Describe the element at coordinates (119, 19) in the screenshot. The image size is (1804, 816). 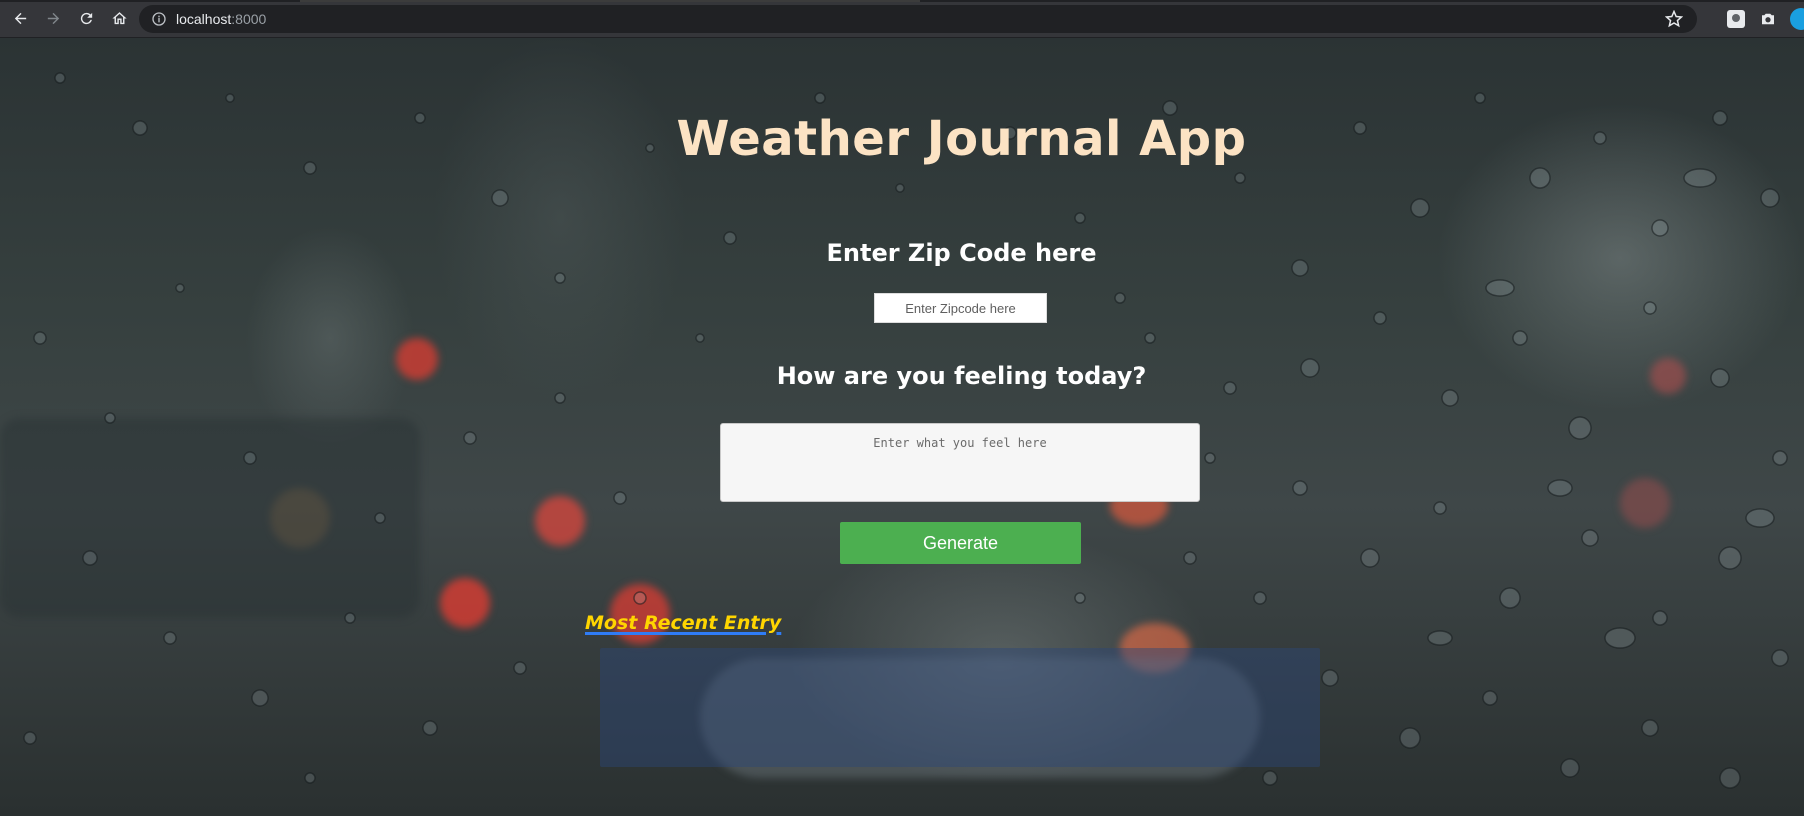
I see `home-icon` at that location.